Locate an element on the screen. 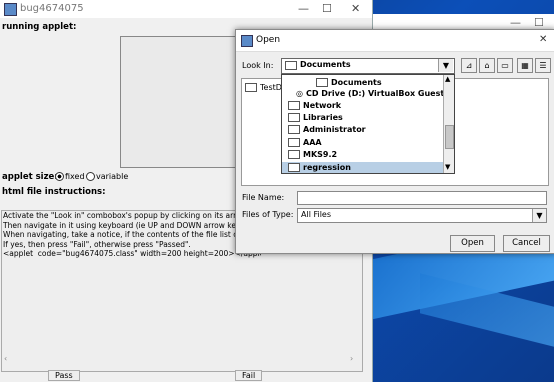 The image size is (554, 382). look-in-value: Documents is located at coordinates (325, 64).